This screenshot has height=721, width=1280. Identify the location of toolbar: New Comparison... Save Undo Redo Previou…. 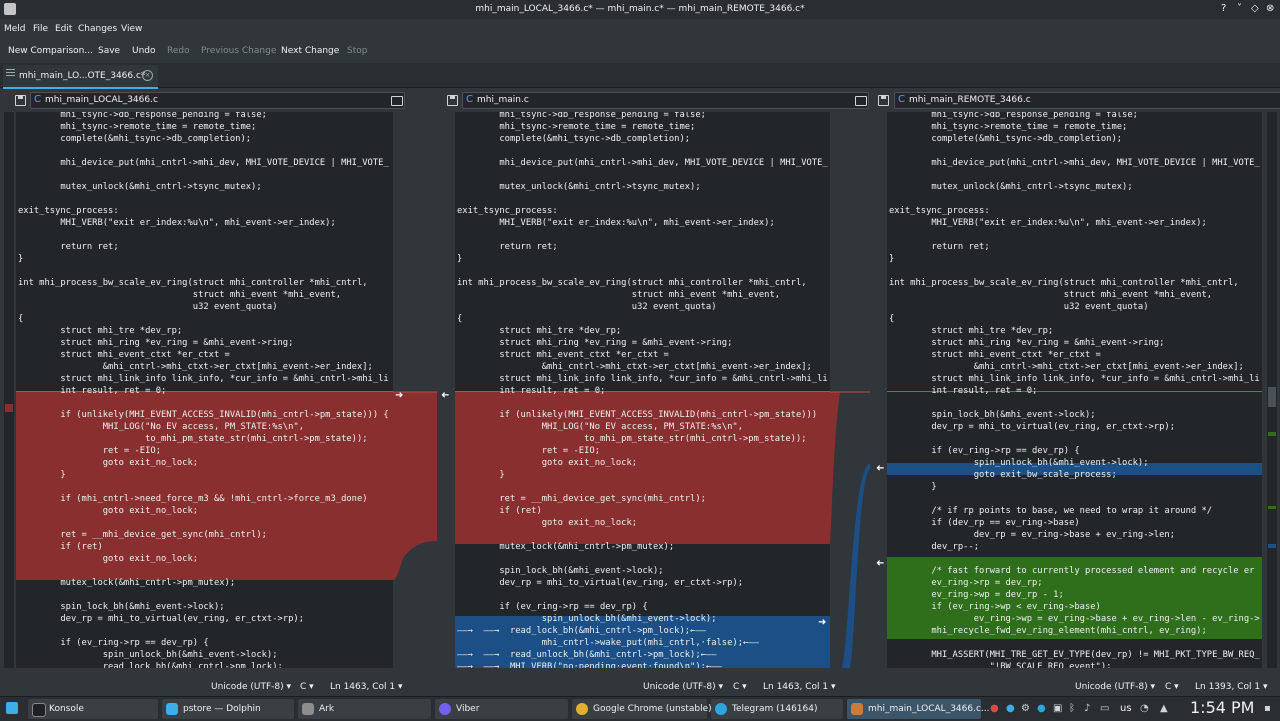
(640, 51).